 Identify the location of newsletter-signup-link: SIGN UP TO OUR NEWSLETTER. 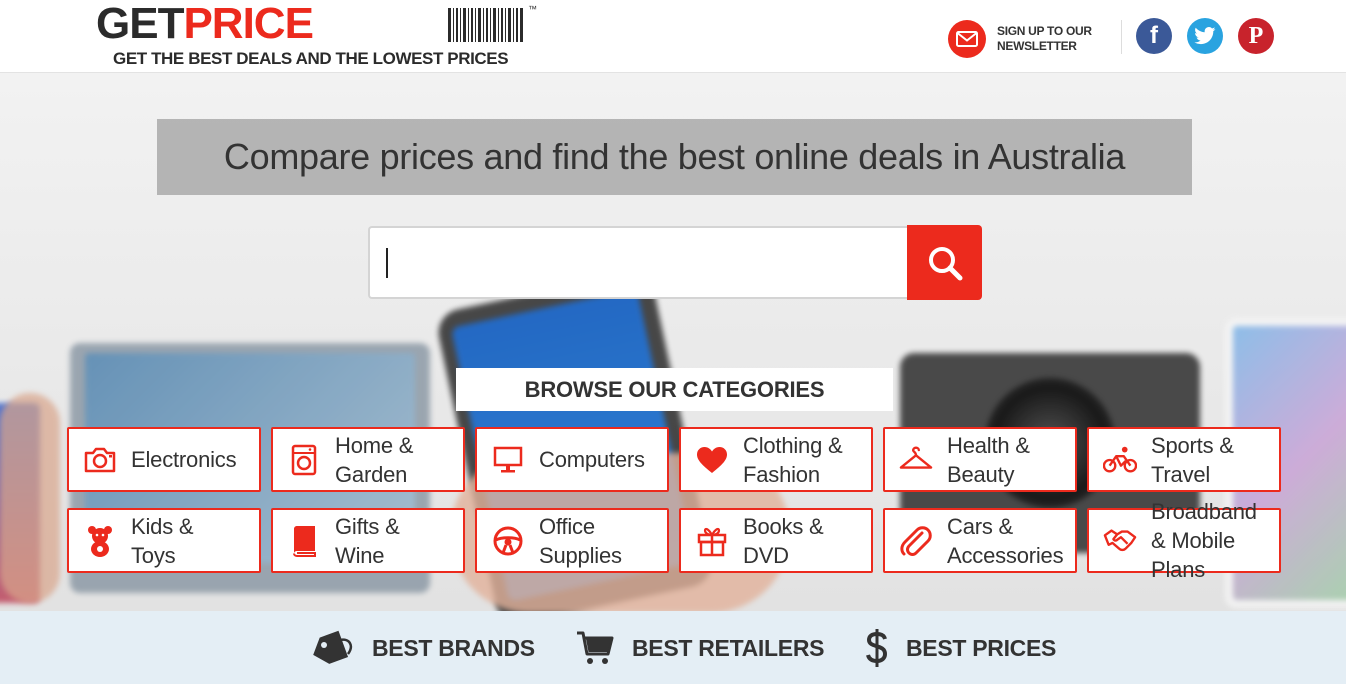
(1030, 39).